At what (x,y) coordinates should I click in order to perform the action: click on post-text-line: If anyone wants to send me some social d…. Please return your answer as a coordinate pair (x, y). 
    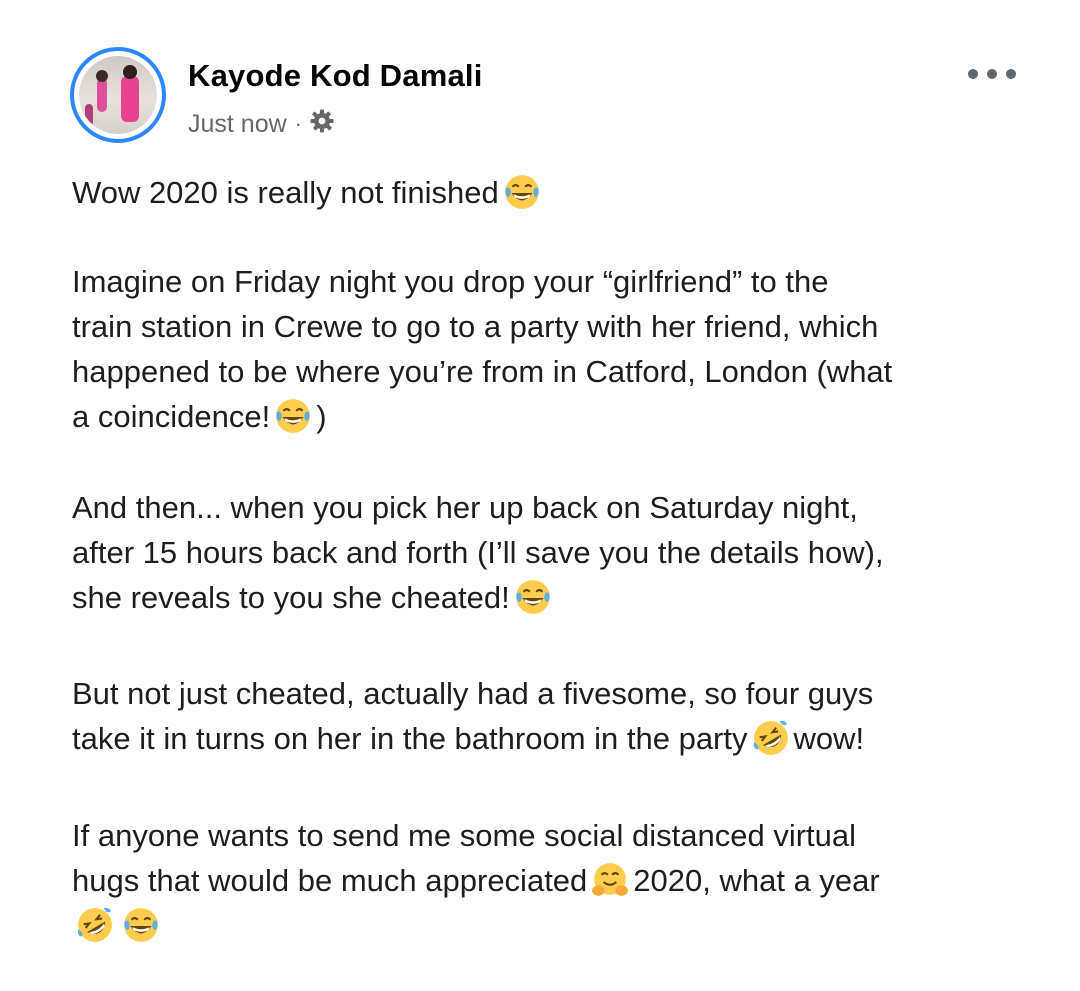
    Looking at the image, I should click on (552, 835).